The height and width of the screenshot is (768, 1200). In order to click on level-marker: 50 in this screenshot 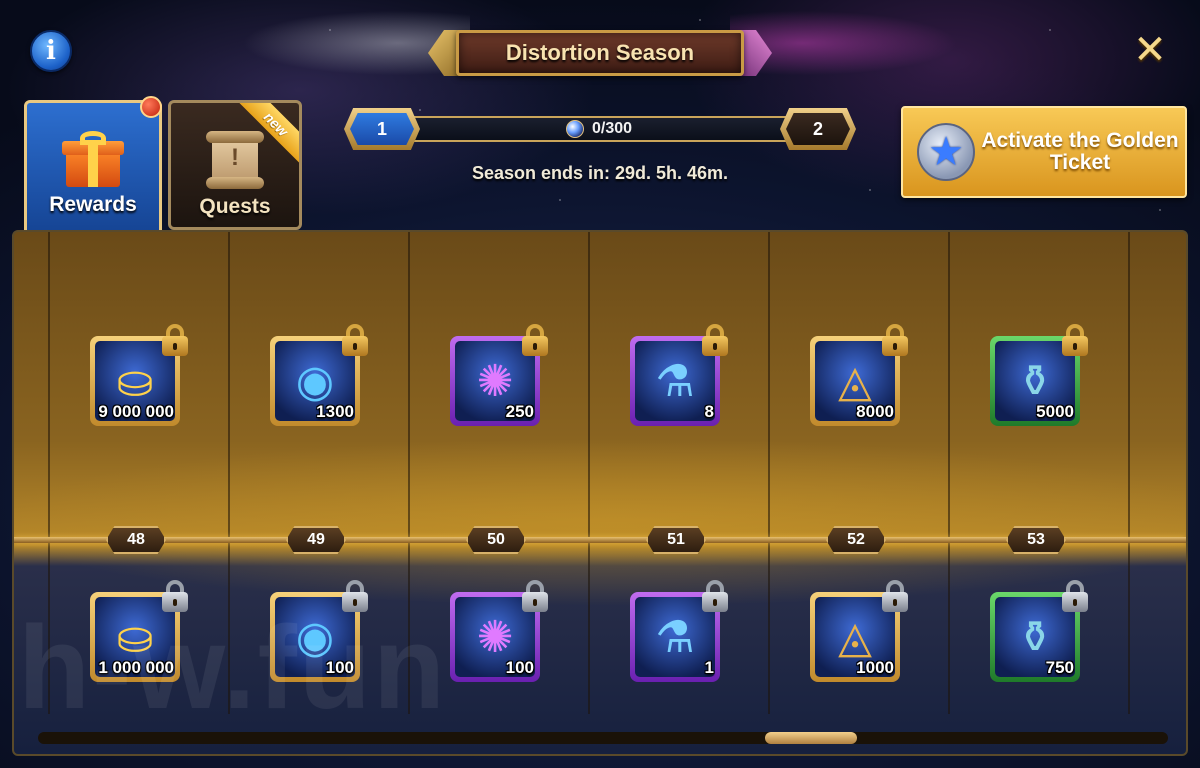, I will do `click(496, 540)`.